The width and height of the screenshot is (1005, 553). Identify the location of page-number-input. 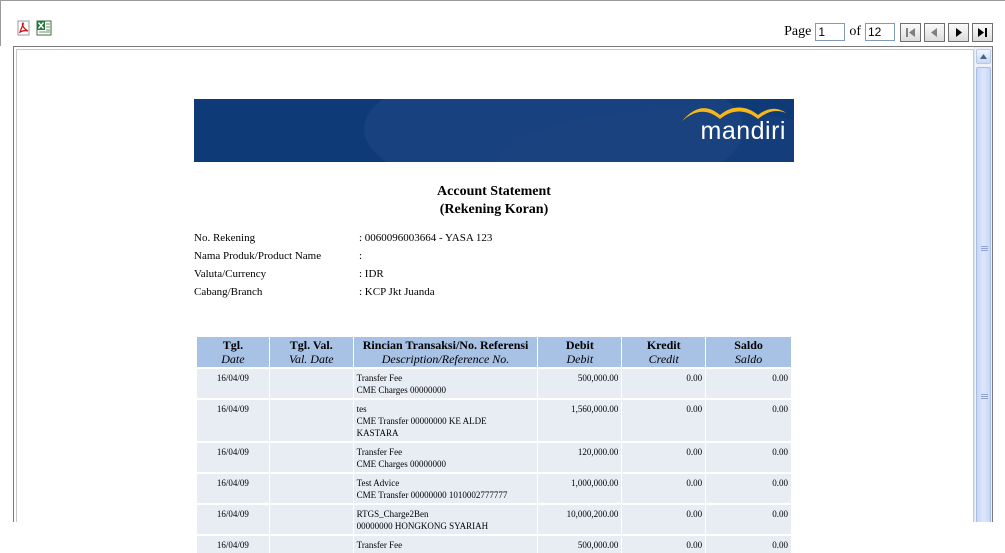
(830, 32).